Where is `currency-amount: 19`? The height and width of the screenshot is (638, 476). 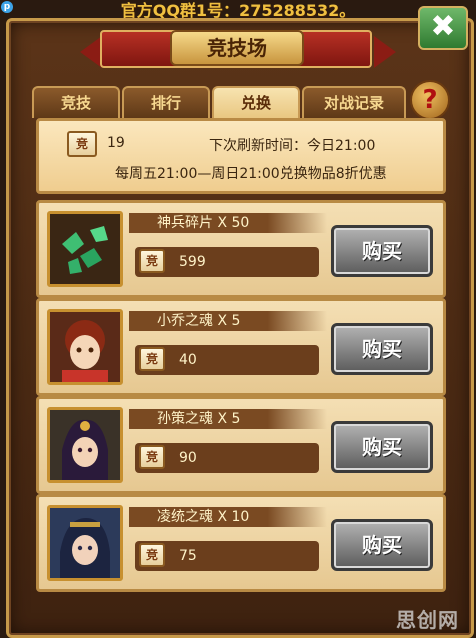 currency-amount: 19 is located at coordinates (116, 143).